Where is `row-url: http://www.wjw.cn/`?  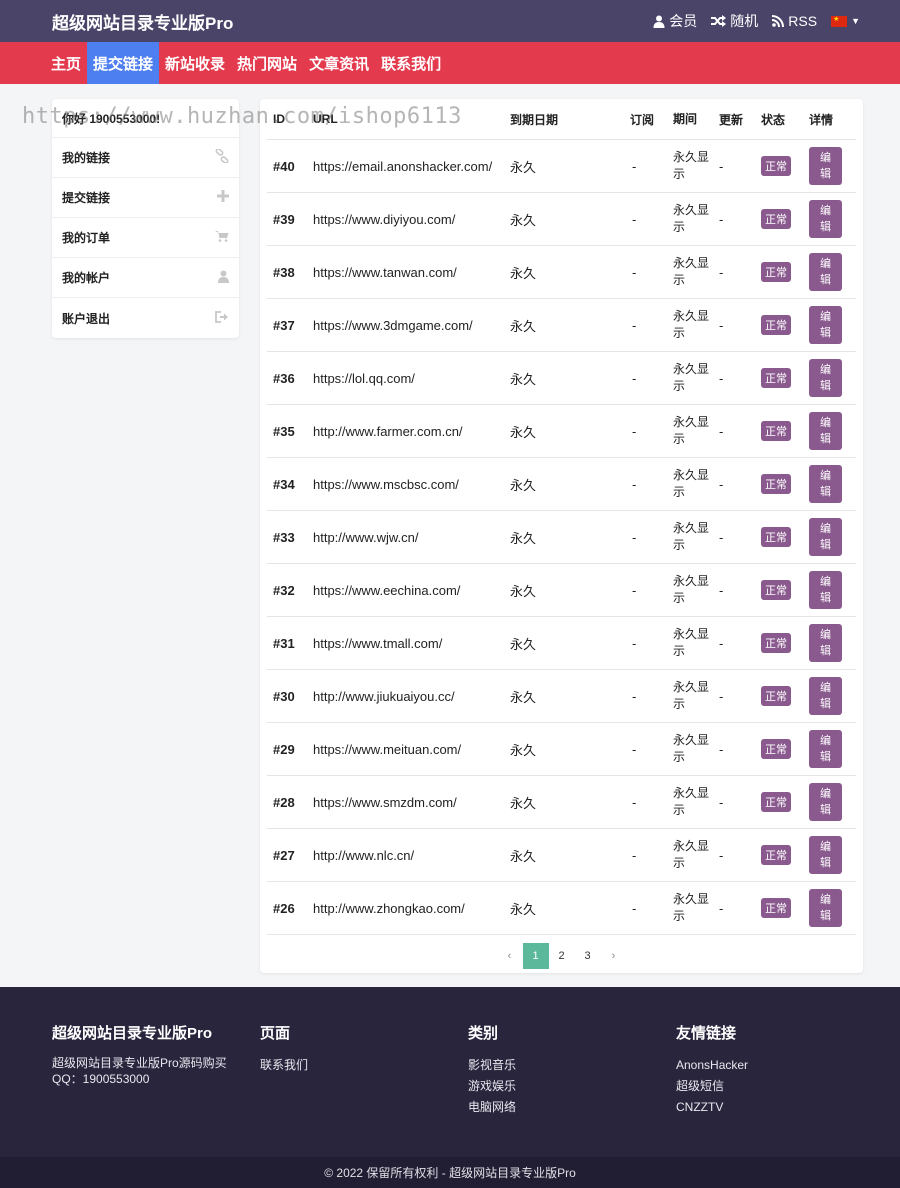 row-url: http://www.wjw.cn/ is located at coordinates (411, 537).